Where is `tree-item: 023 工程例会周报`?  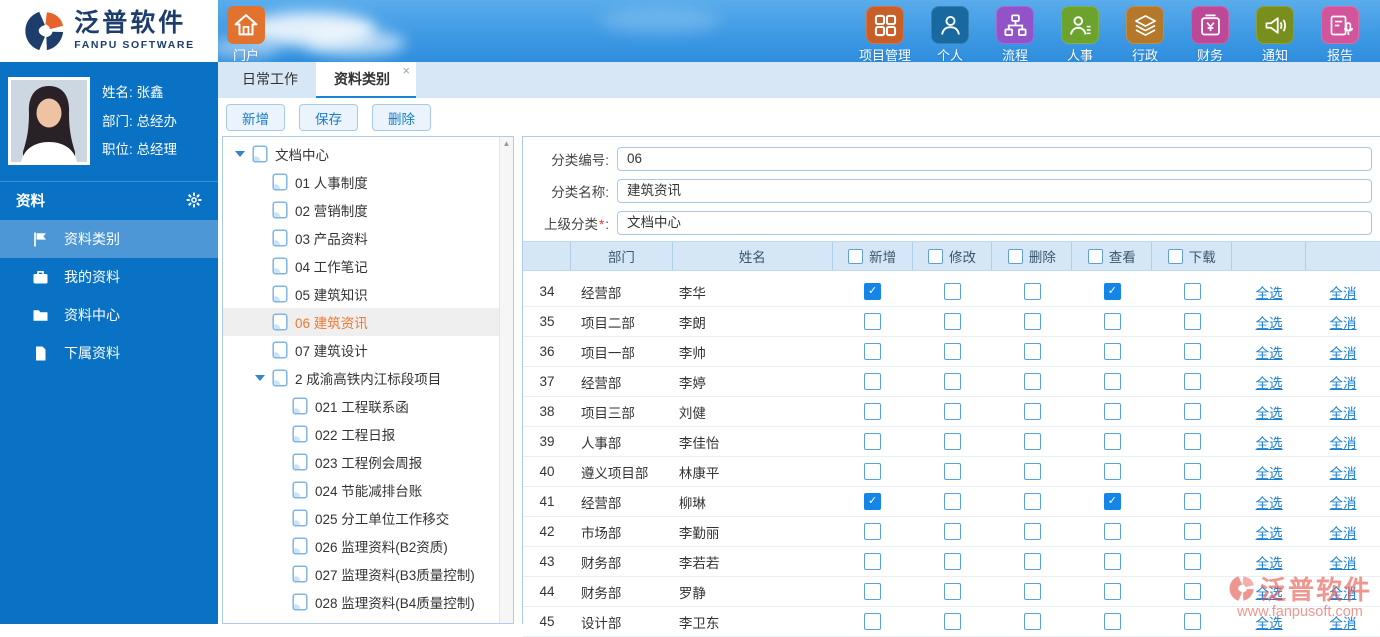
tree-item: 023 工程例会周报 is located at coordinates (361, 462).